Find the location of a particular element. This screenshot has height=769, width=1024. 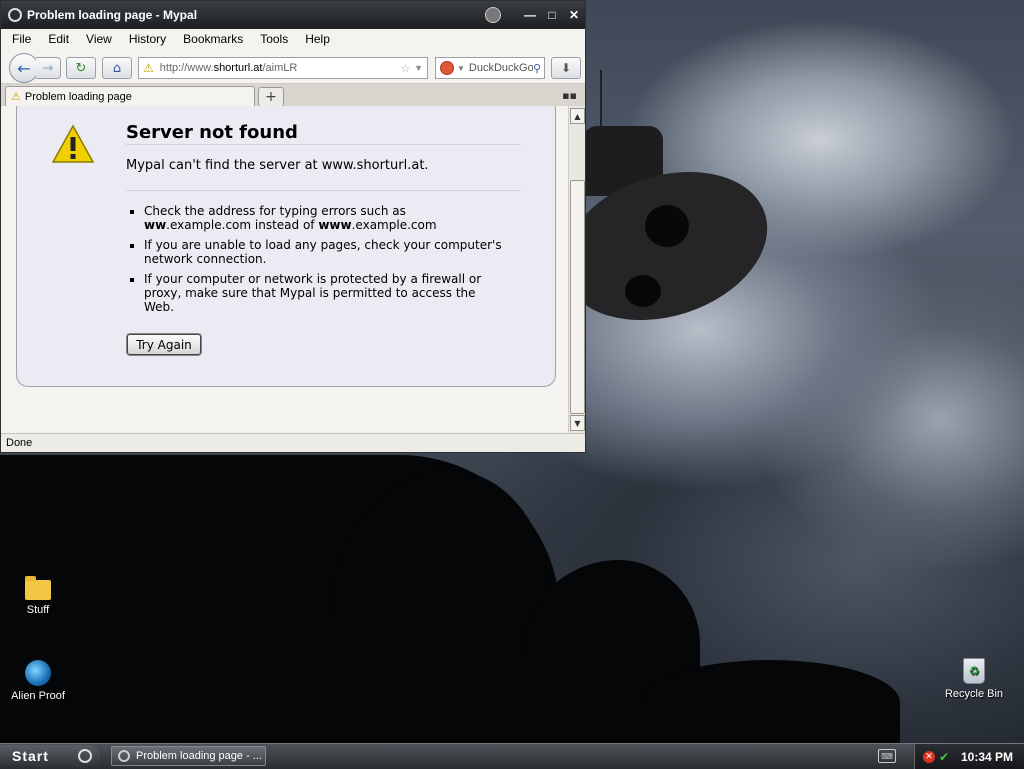

new-tab-button: + is located at coordinates (271, 97).